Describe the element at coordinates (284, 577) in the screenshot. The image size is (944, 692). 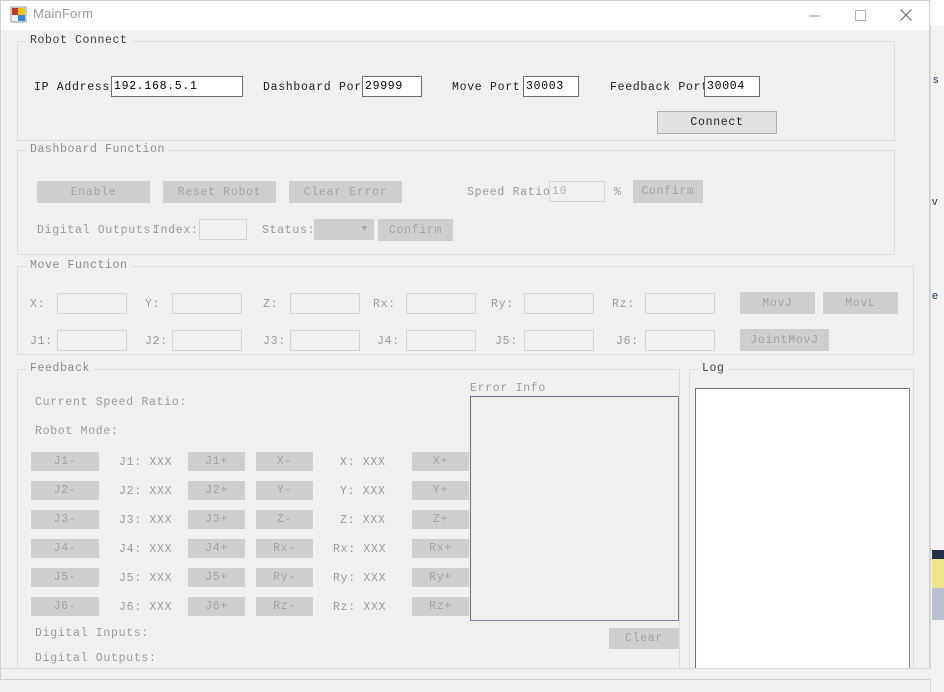
I see `jog-ry-minus-button: Ry-` at that location.